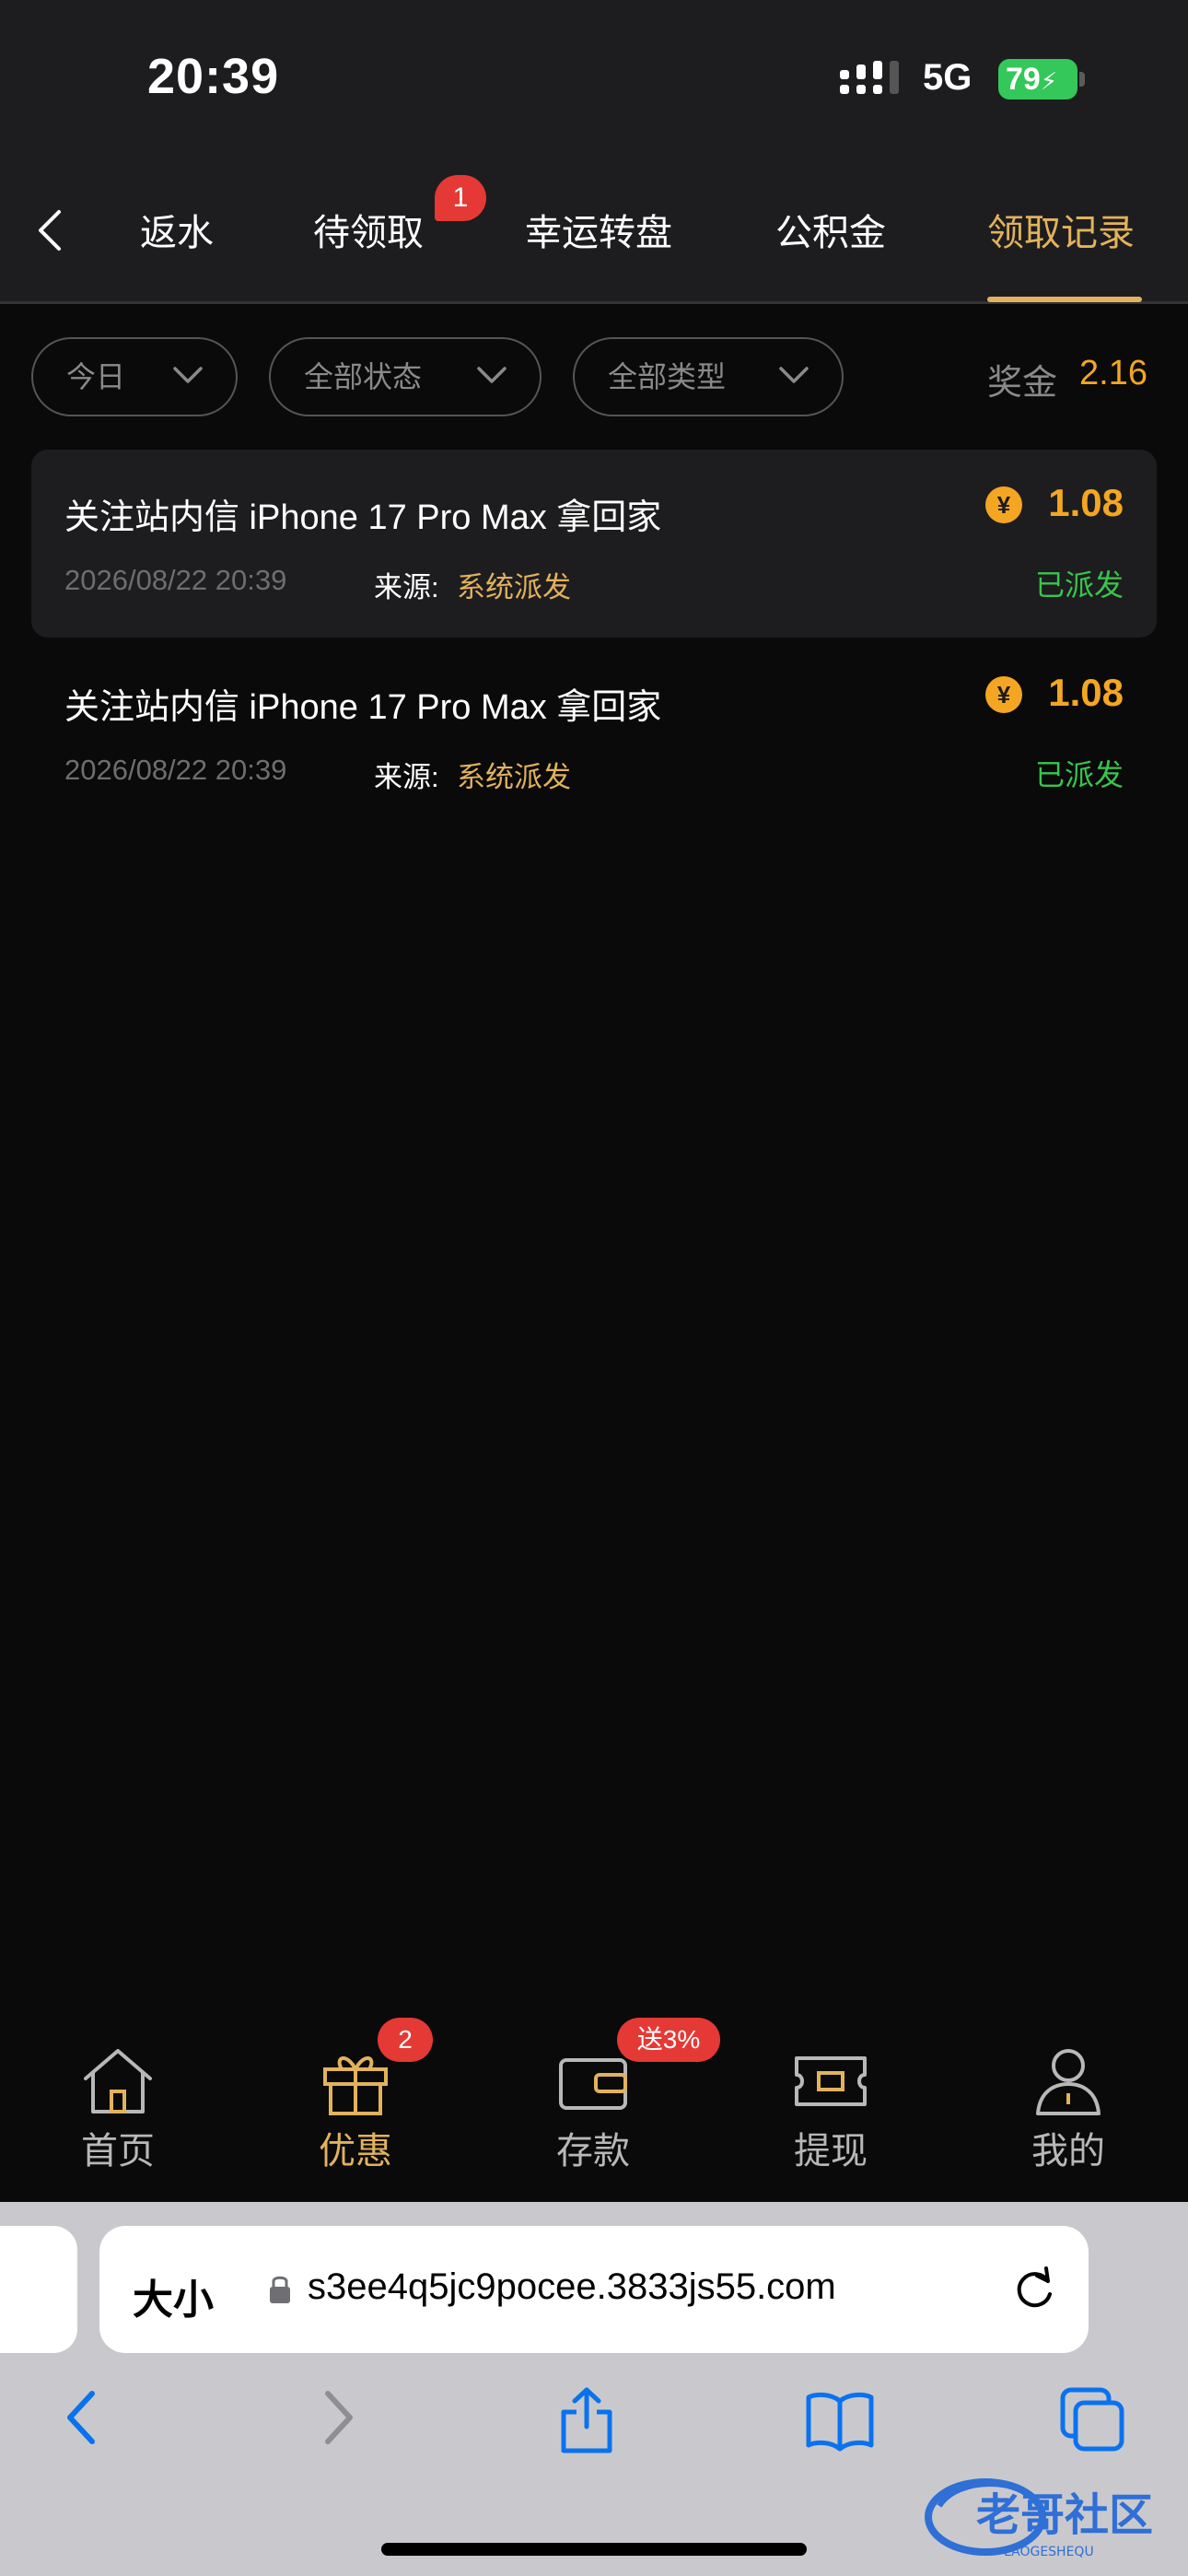 The width and height of the screenshot is (1188, 2576). What do you see at coordinates (840, 2419) in the screenshot?
I see `bookmarks-icon` at bounding box center [840, 2419].